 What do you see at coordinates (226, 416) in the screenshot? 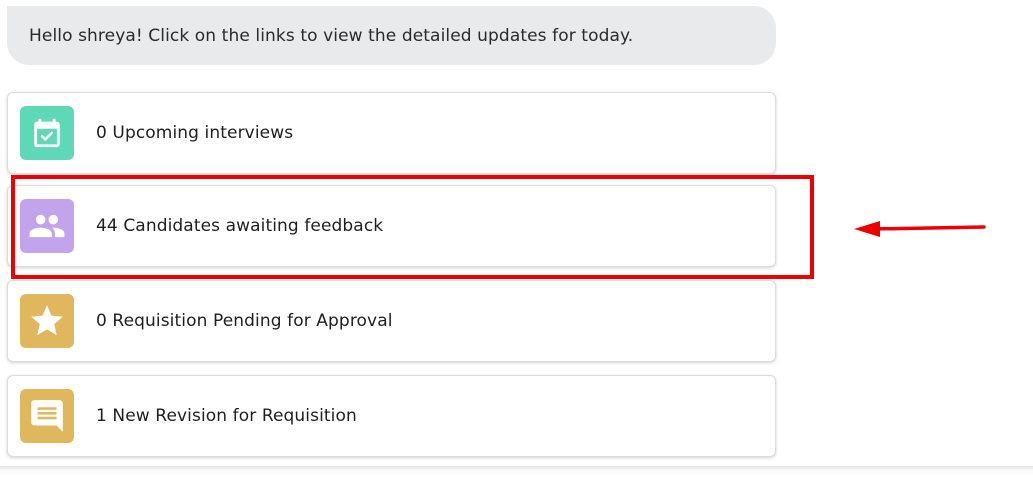
I see `update-label: 1 New Revision for Requisition` at bounding box center [226, 416].